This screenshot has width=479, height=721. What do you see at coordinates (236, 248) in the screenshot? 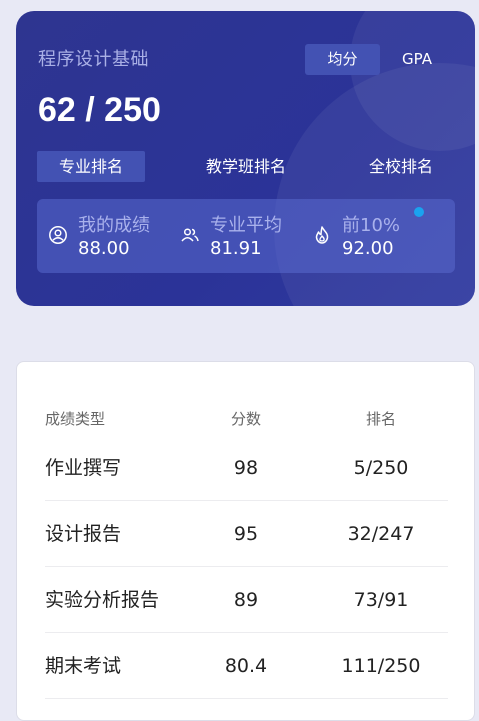
I see `stat-value: 81.91` at bounding box center [236, 248].